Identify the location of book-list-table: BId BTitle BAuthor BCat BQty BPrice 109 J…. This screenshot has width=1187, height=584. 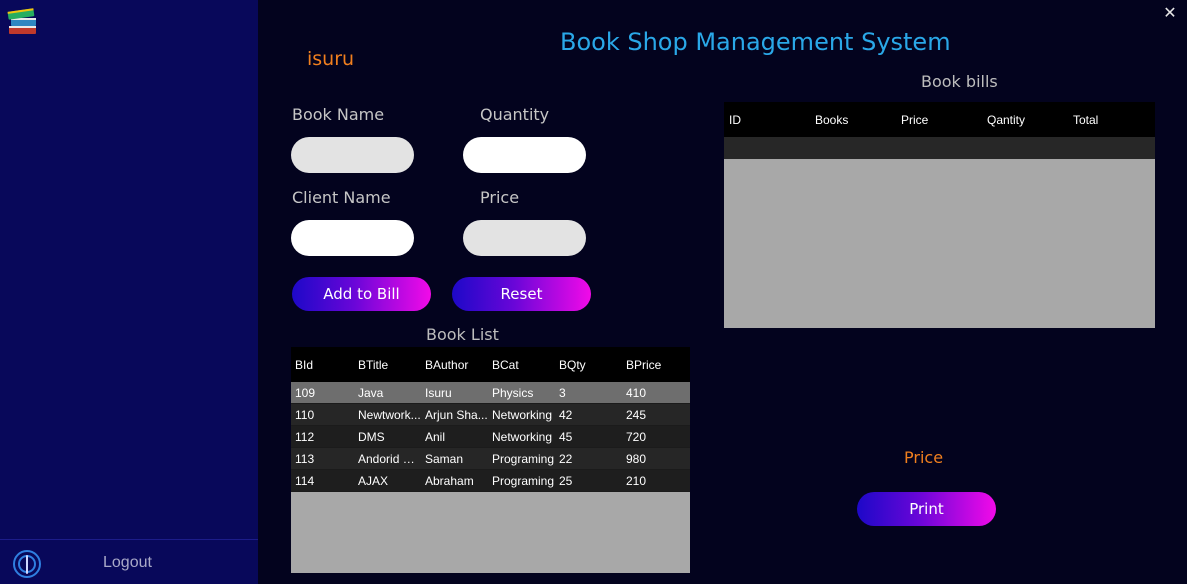
(490, 460).